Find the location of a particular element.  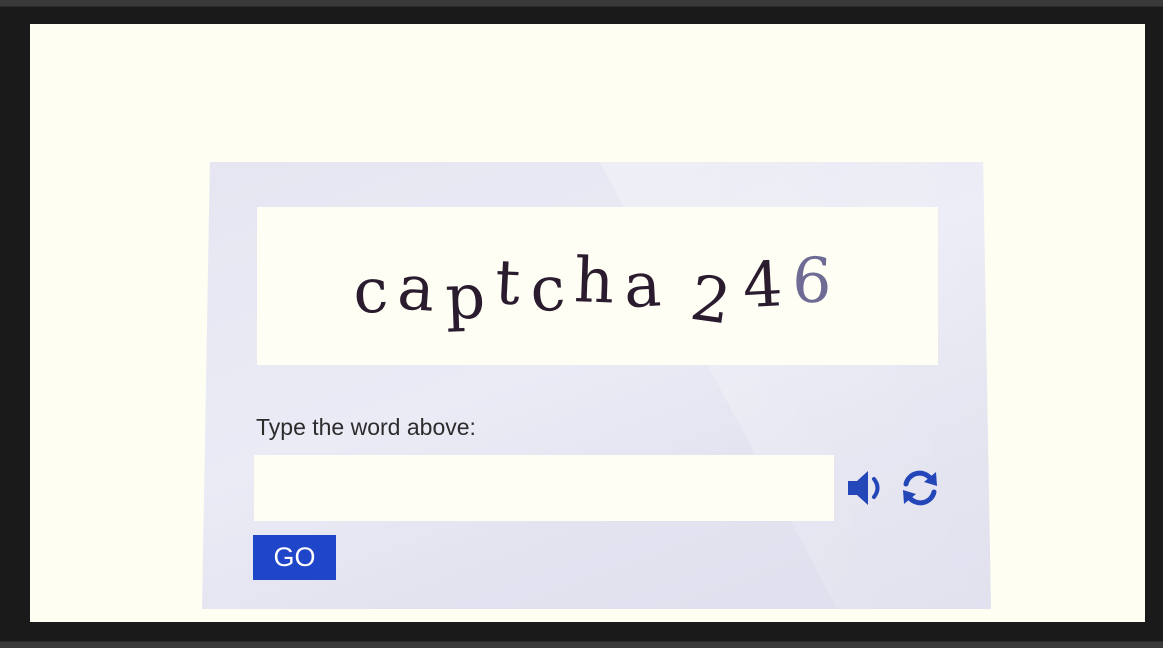

audio-captcha-button is located at coordinates (868, 488).